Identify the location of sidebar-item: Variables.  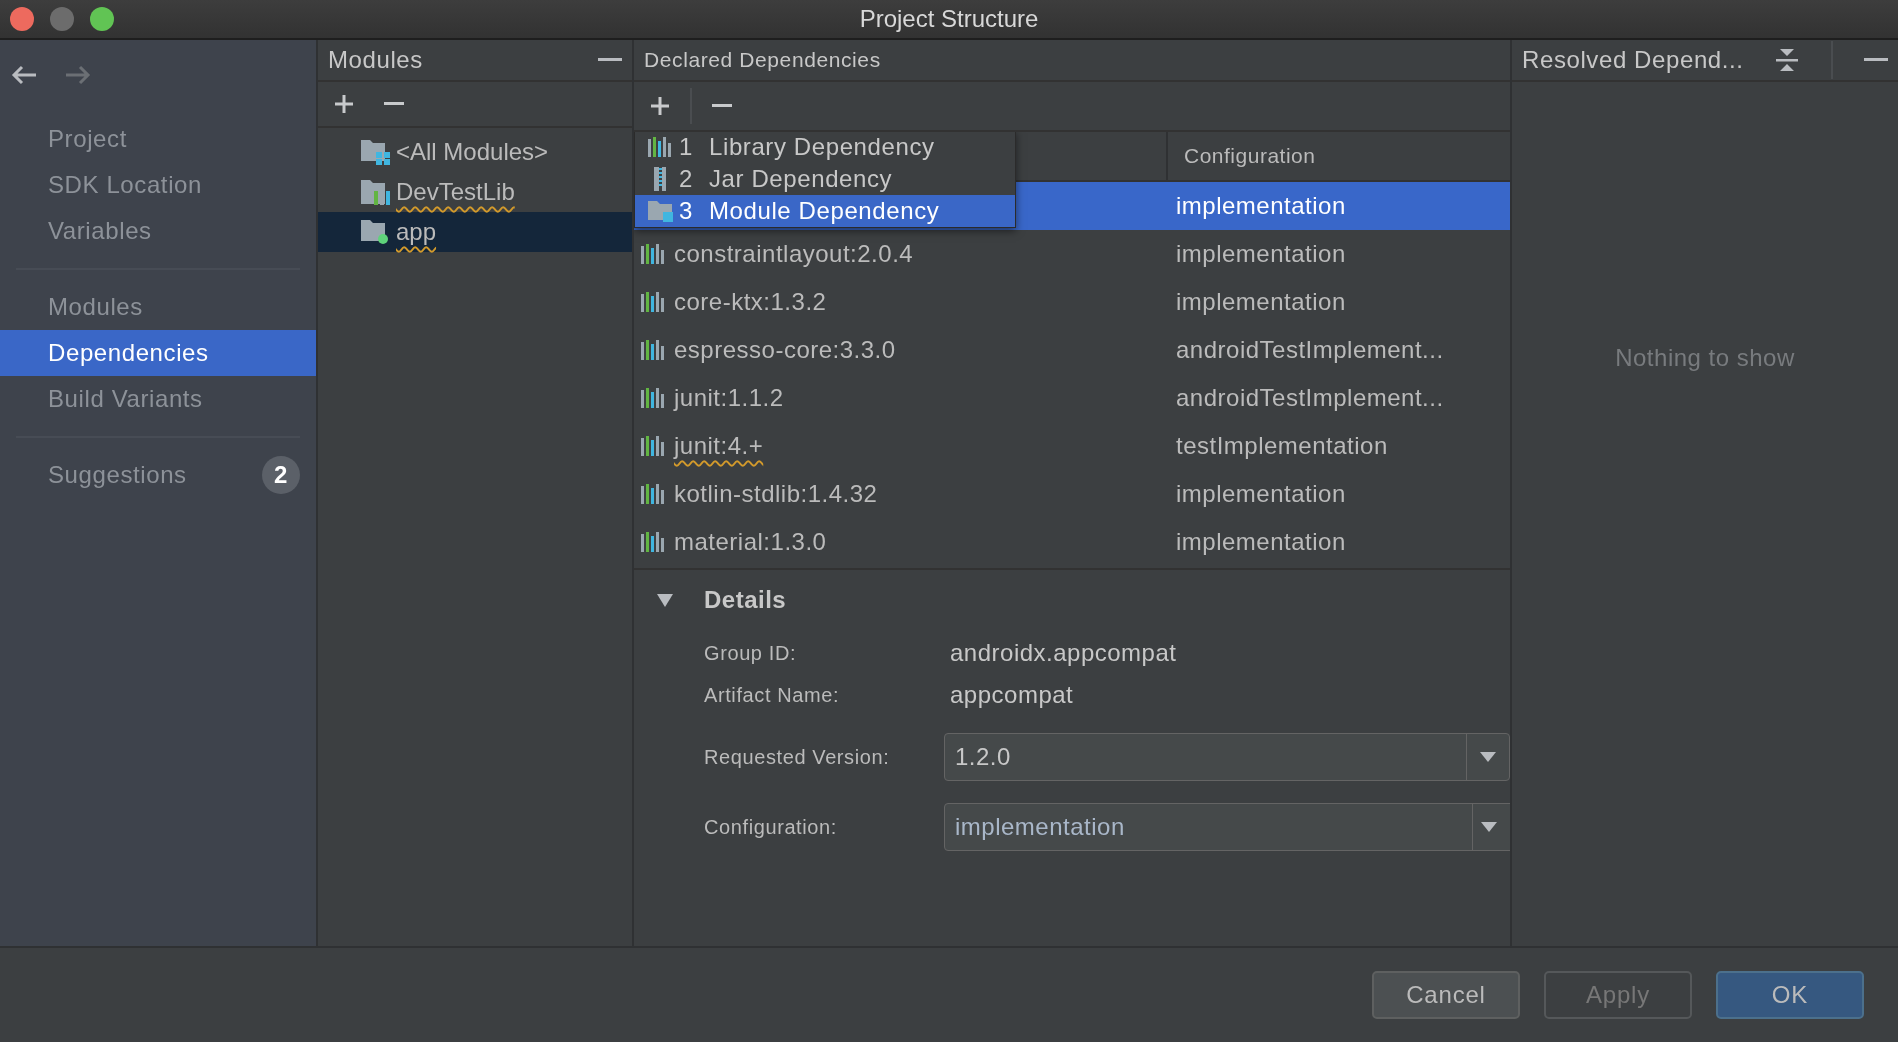
(158, 231).